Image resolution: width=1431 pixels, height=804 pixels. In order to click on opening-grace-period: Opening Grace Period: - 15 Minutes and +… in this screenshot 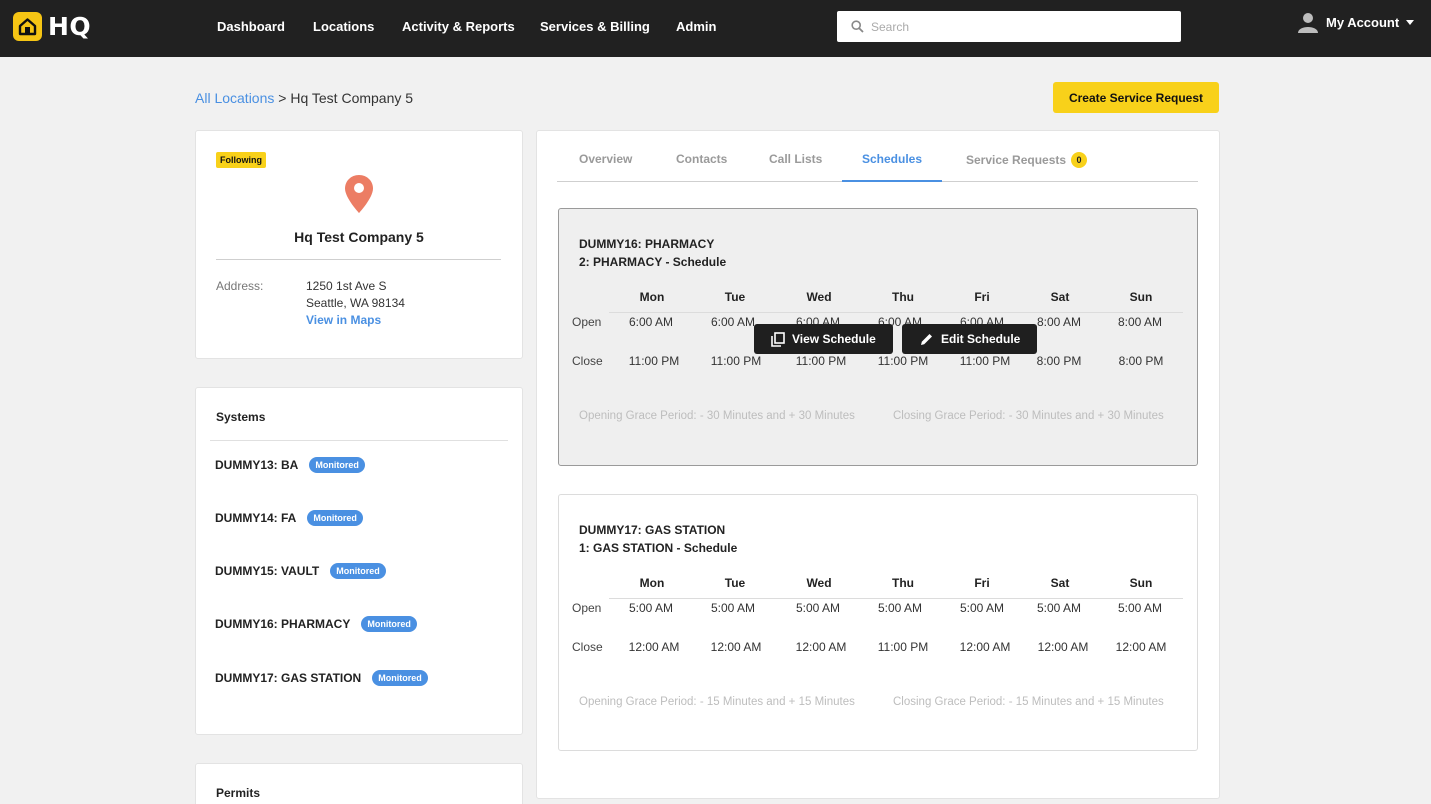, I will do `click(717, 702)`.